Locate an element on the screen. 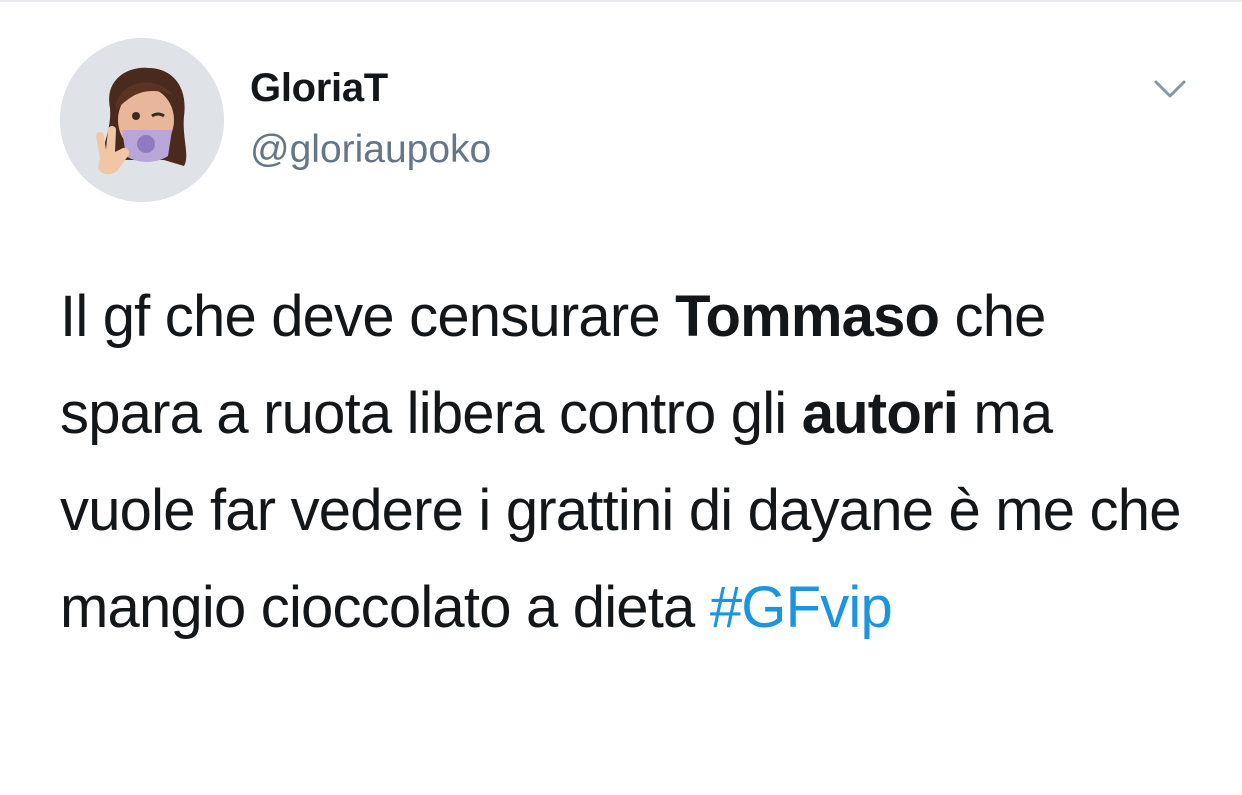  tweet-text-segment: Il gf che deve censurare is located at coordinates (368, 316).